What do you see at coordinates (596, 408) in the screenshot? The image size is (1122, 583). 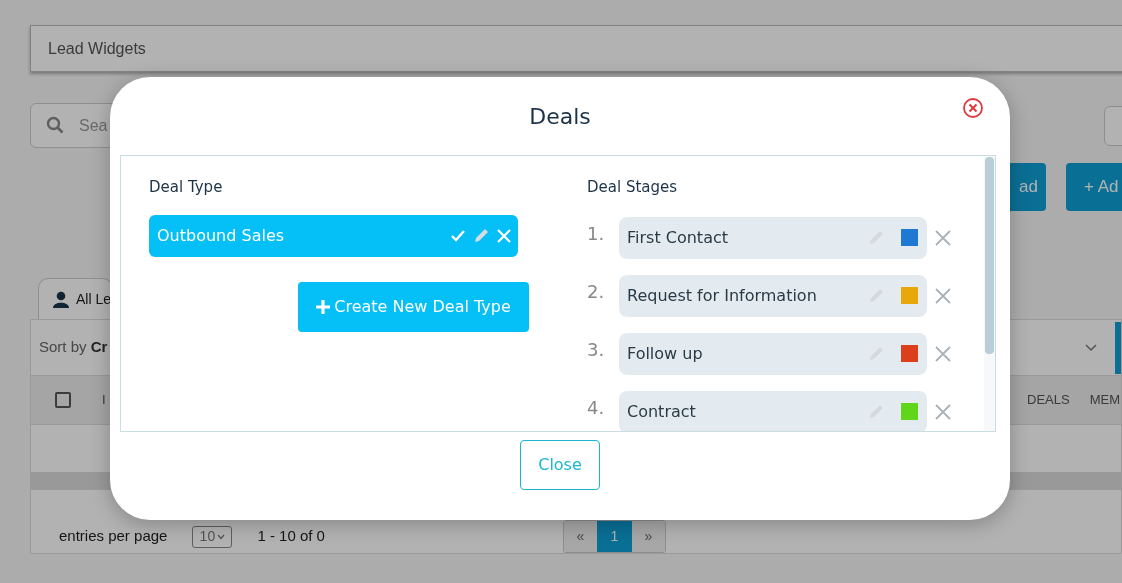 I see `stage-number: 4.` at bounding box center [596, 408].